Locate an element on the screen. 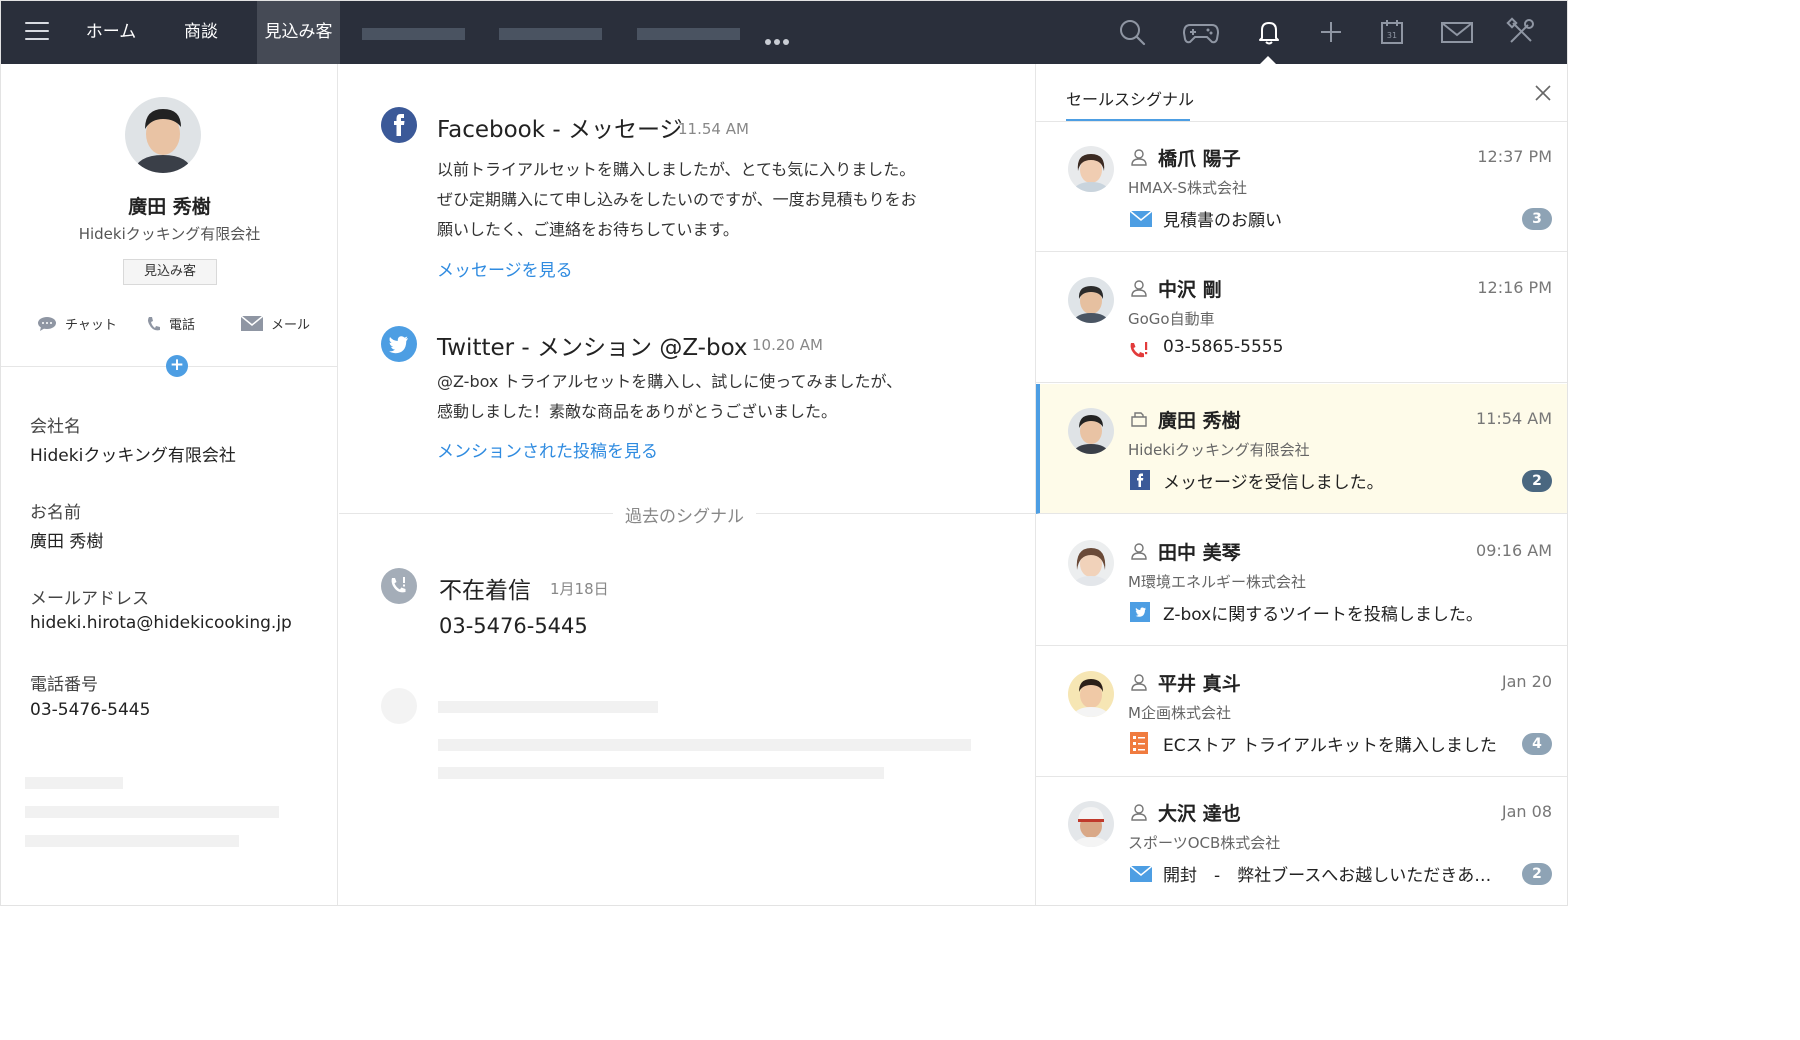  signal-company: HMAX-S株式会社 is located at coordinates (1187, 188).